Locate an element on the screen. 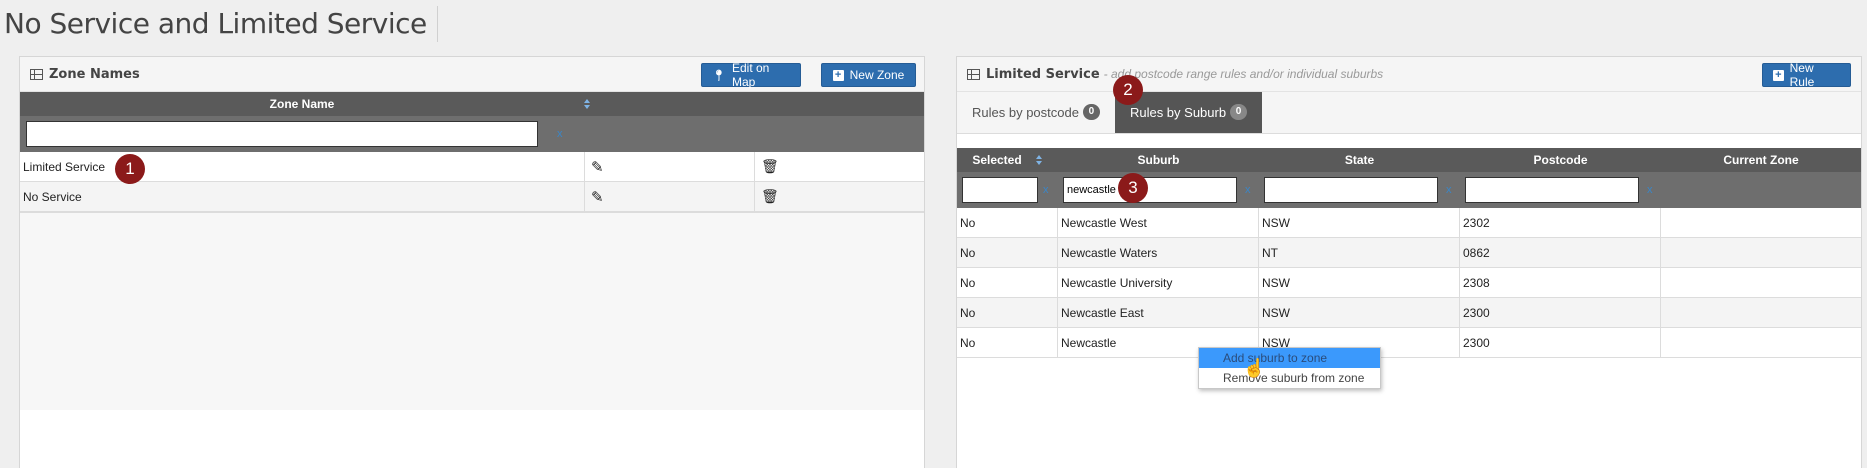 This screenshot has width=1867, height=468. table-row: No Newcastle West NSW 2302 is located at coordinates (1409, 223).